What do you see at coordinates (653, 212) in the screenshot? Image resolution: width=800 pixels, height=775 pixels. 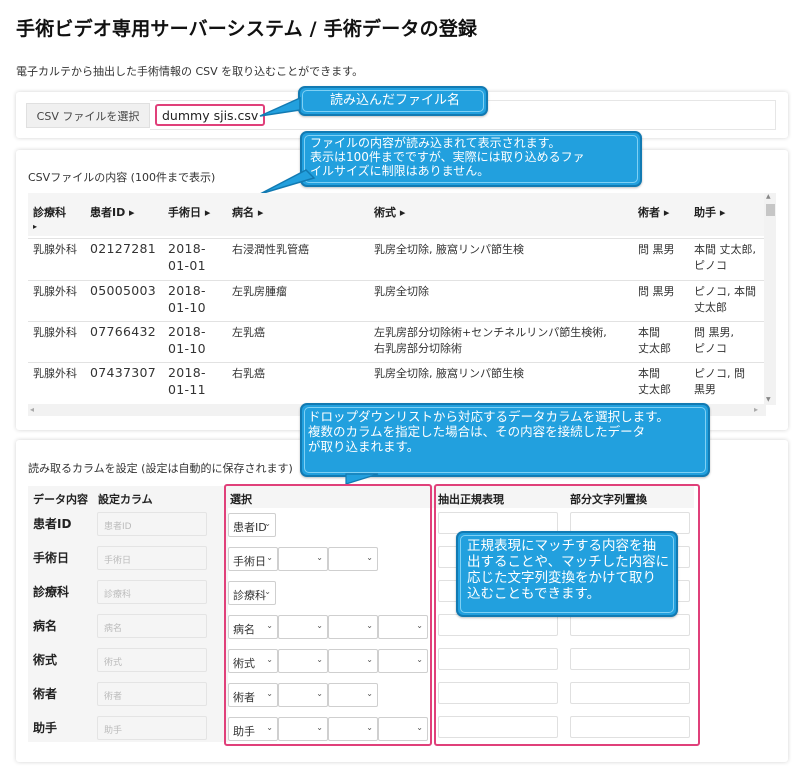 I see `col-surgeon: 術者 ▸` at bounding box center [653, 212].